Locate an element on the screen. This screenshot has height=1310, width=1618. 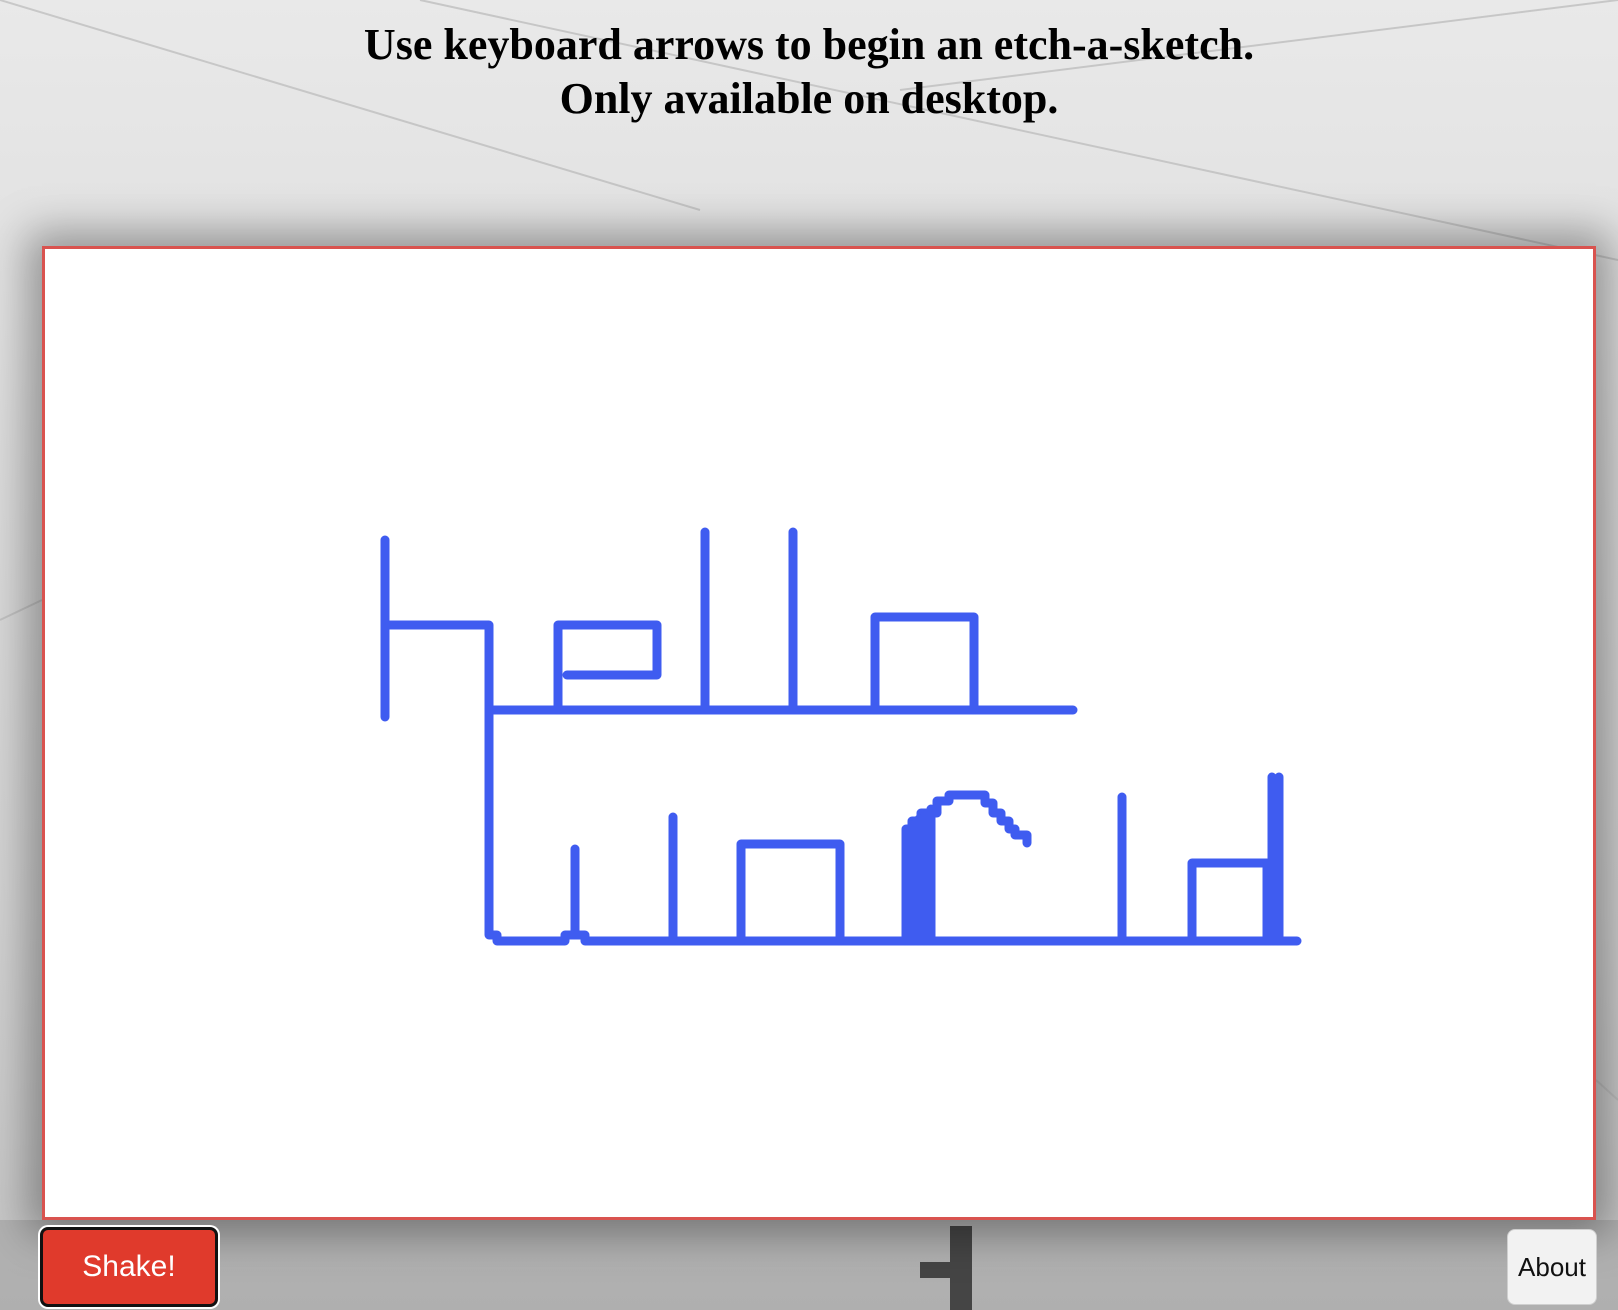
stroke-letter-o is located at coordinates (924, 663).